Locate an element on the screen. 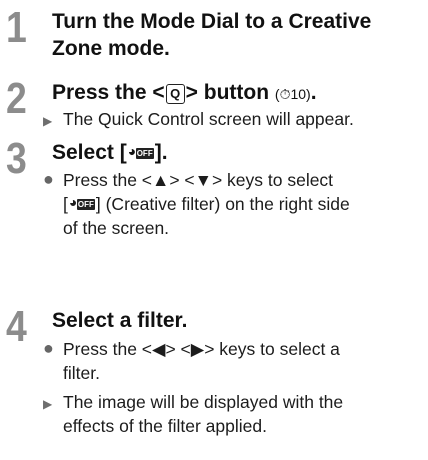  step-number: 3 is located at coordinates (16, 158).